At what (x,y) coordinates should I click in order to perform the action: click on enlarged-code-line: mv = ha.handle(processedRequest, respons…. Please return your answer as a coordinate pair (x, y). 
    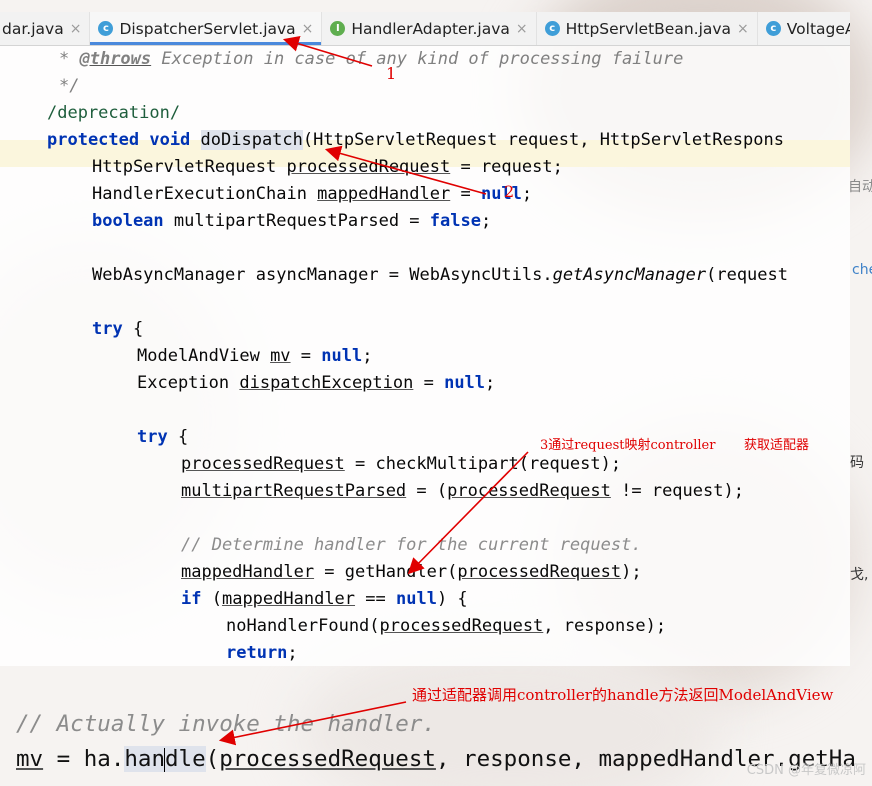
    Looking at the image, I should click on (436, 759).